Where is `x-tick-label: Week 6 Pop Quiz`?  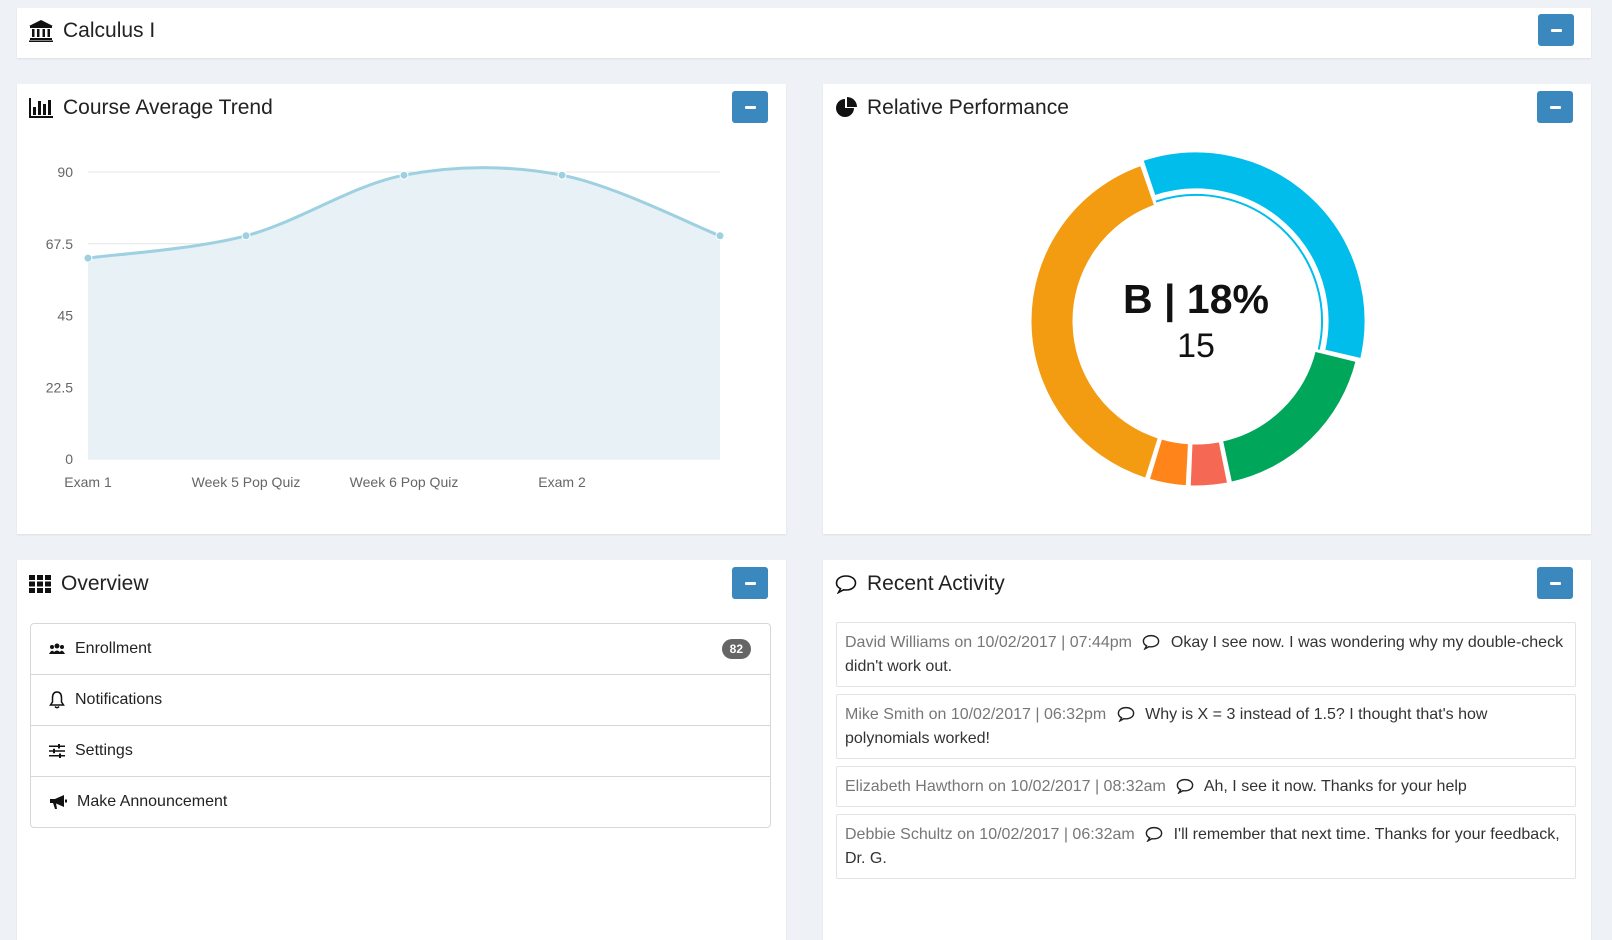
x-tick-label: Week 6 Pop Quiz is located at coordinates (404, 482).